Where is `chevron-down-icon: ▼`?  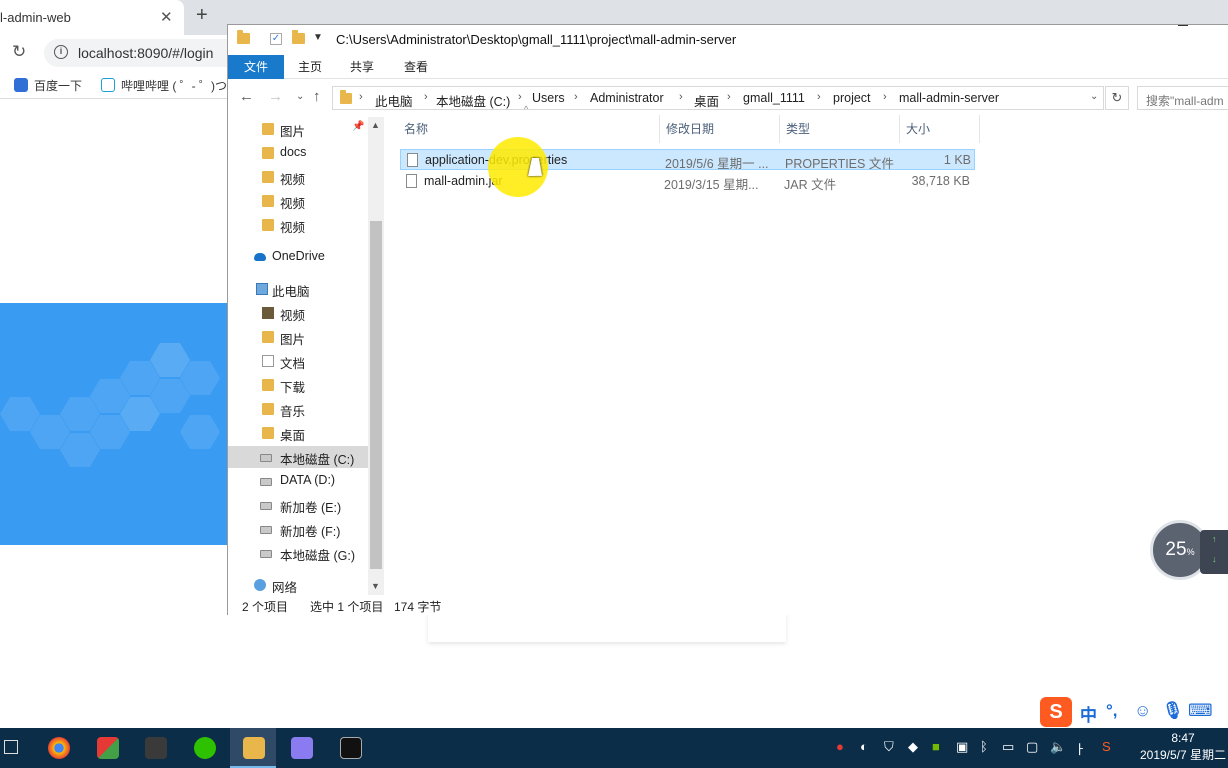
chevron-down-icon: ▼ is located at coordinates (318, 37).